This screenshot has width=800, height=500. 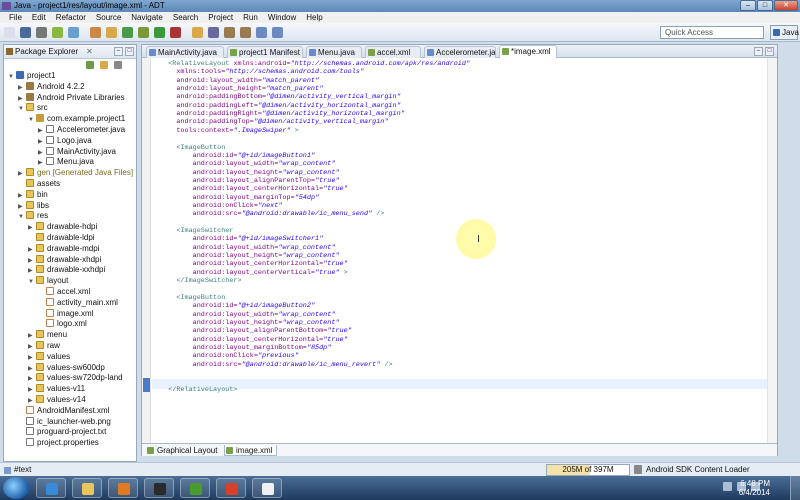 What do you see at coordinates (65, 313) in the screenshot?
I see `tree-item: image.xml` at bounding box center [65, 313].